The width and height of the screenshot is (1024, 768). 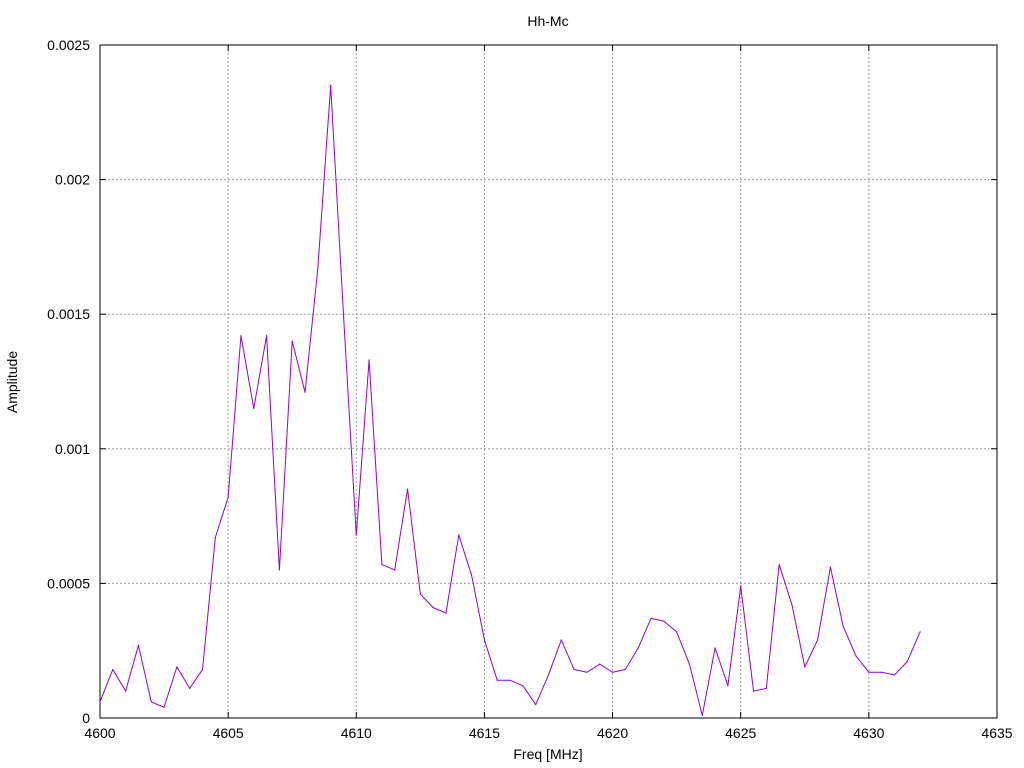 What do you see at coordinates (12, 382) in the screenshot?
I see `y-axis-label: Amplitude` at bounding box center [12, 382].